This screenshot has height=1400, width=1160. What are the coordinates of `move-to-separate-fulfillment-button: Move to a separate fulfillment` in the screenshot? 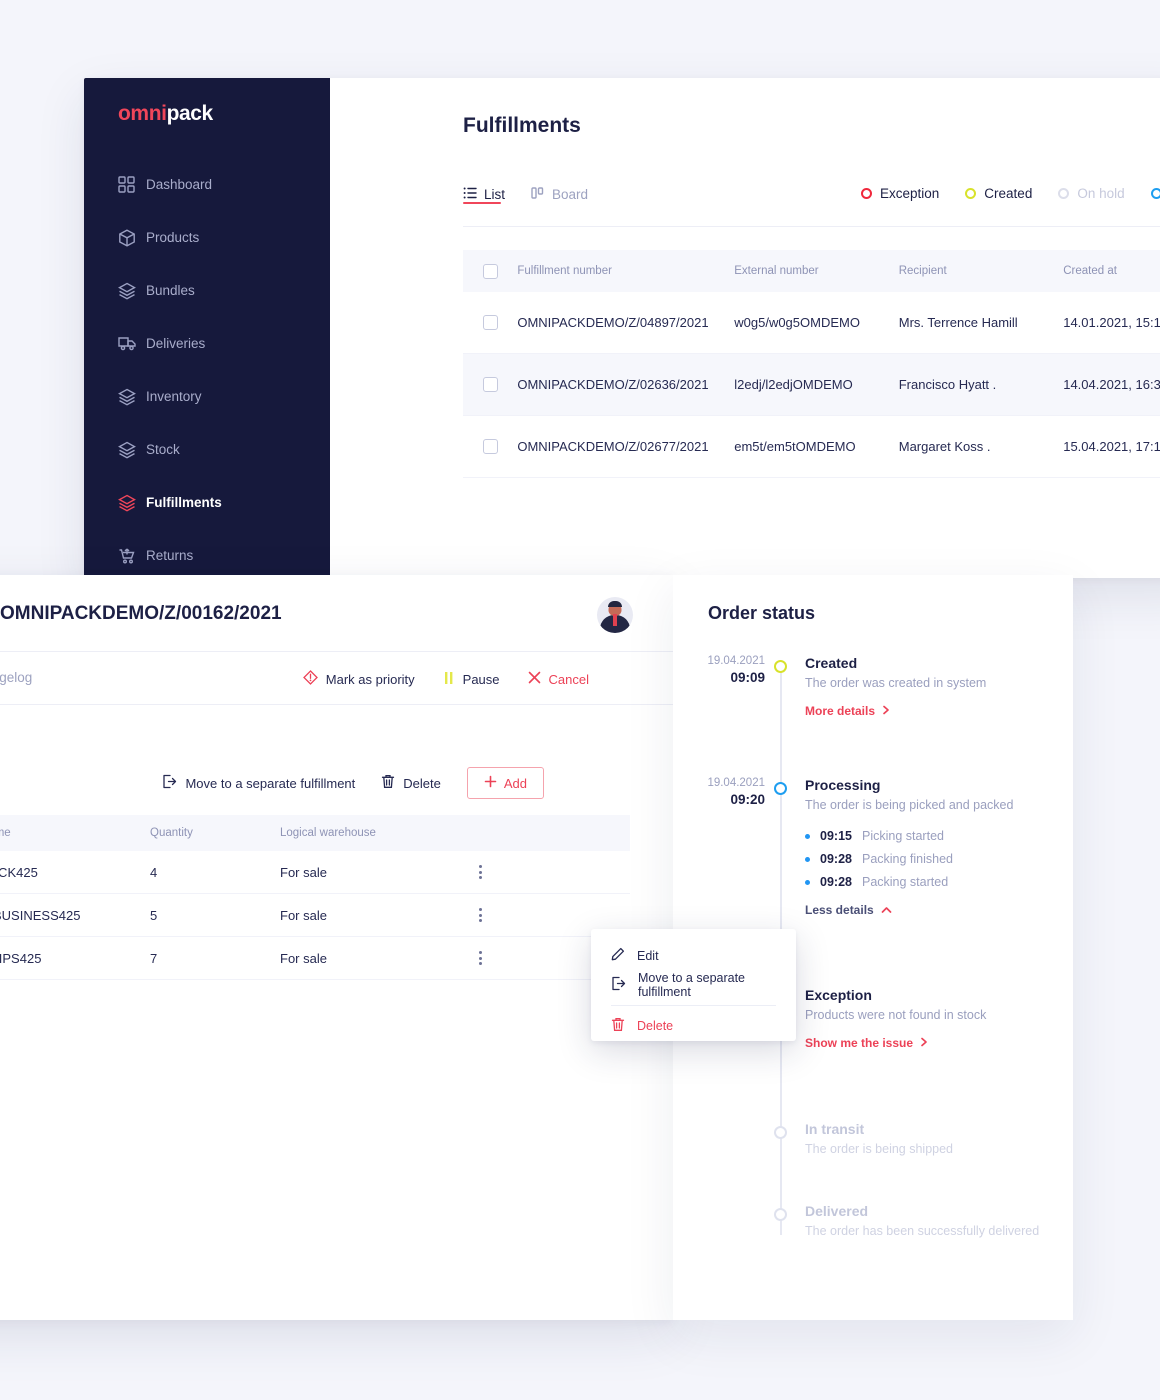 It's located at (258, 783).